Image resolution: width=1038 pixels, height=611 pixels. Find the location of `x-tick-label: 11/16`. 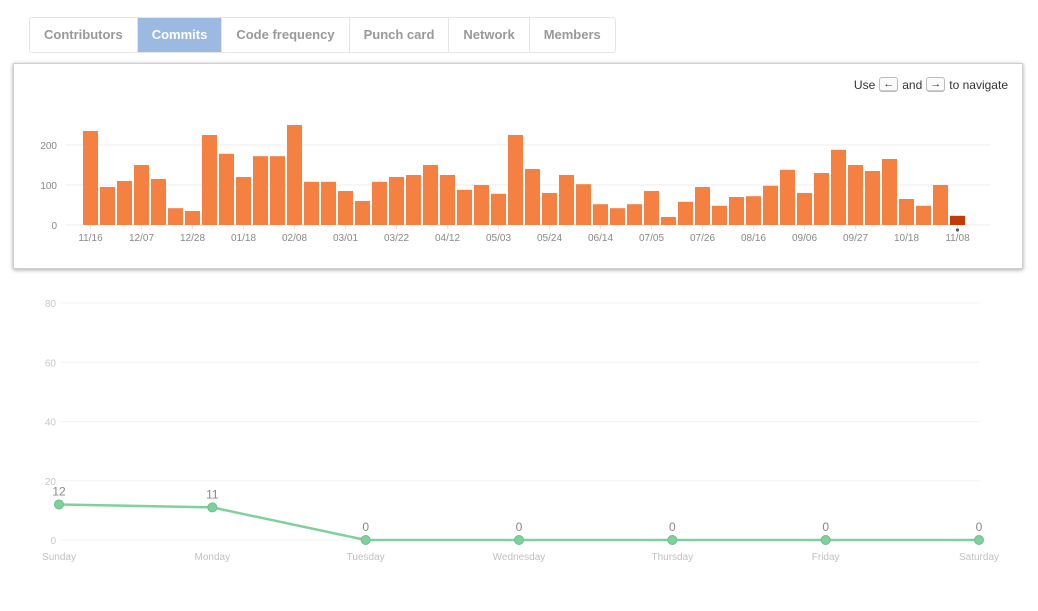

x-tick-label: 11/16 is located at coordinates (90, 238).